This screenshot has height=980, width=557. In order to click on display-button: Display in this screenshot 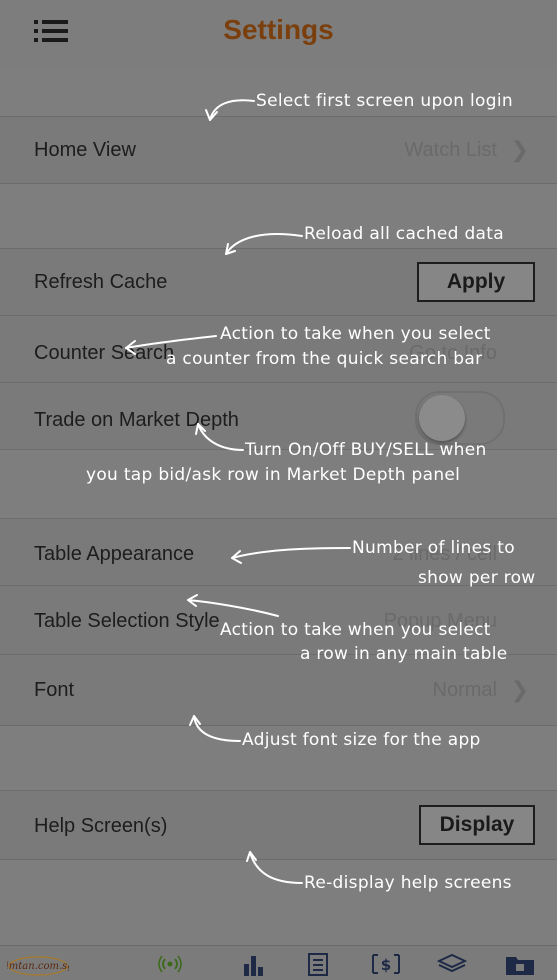, I will do `click(477, 825)`.